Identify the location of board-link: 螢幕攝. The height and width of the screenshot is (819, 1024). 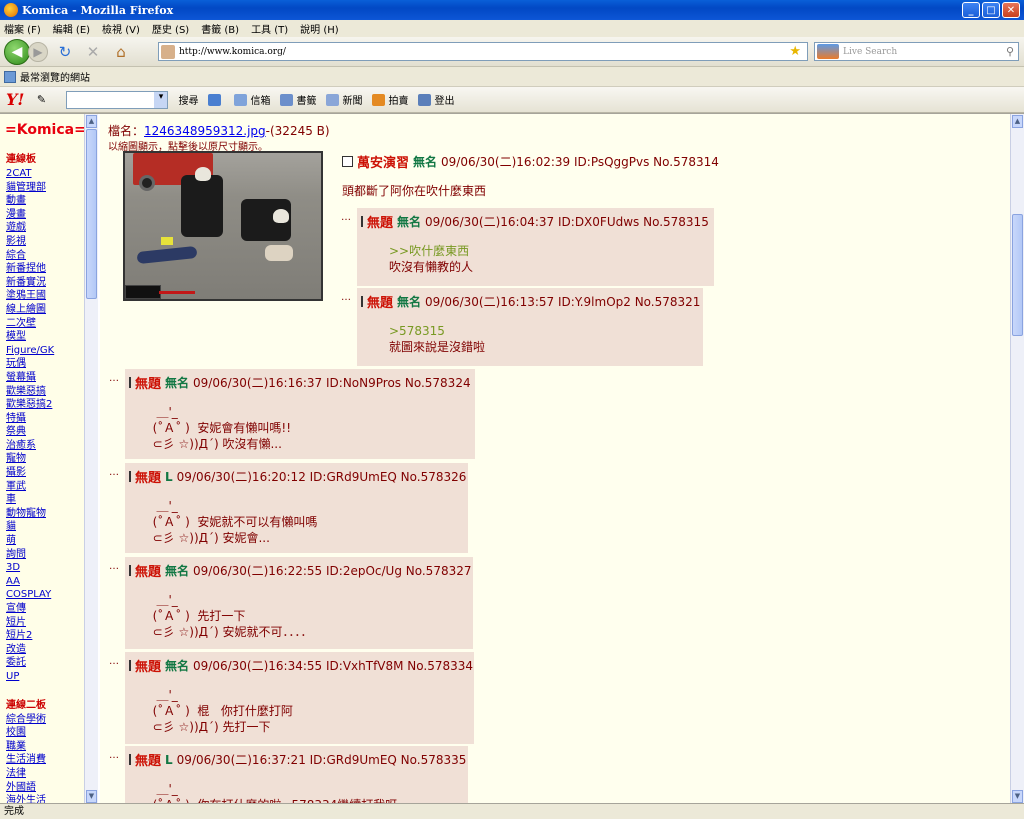
(51, 378).